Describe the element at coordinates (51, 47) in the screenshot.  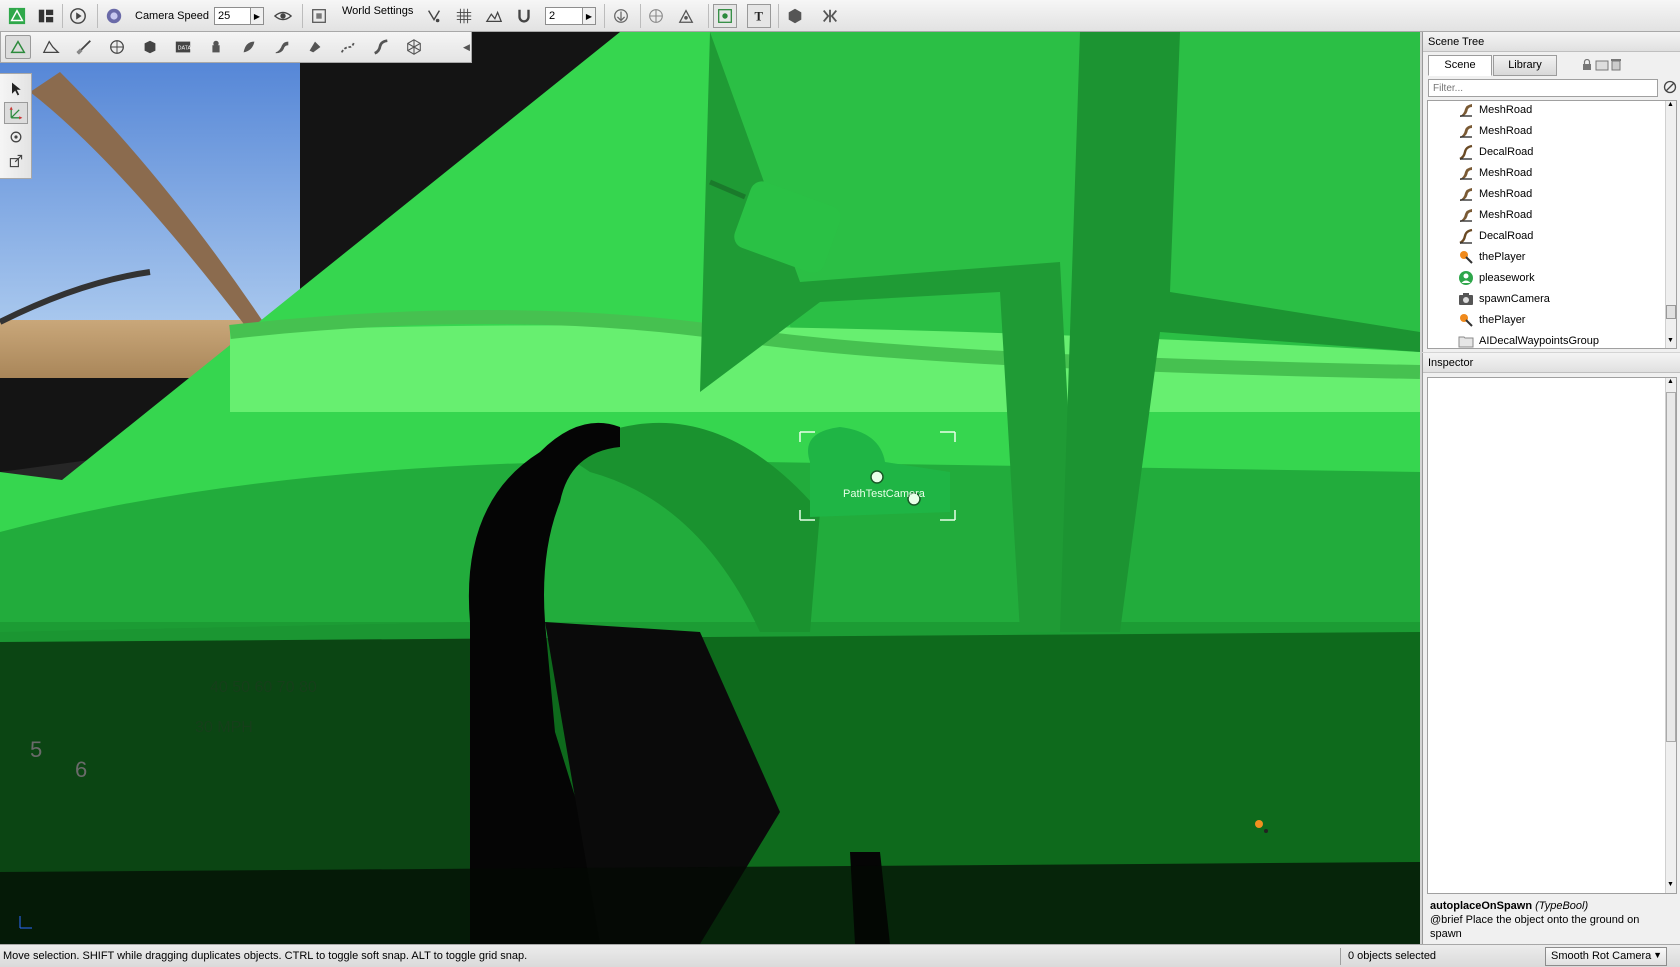
I see `terrain-editor-icon` at that location.